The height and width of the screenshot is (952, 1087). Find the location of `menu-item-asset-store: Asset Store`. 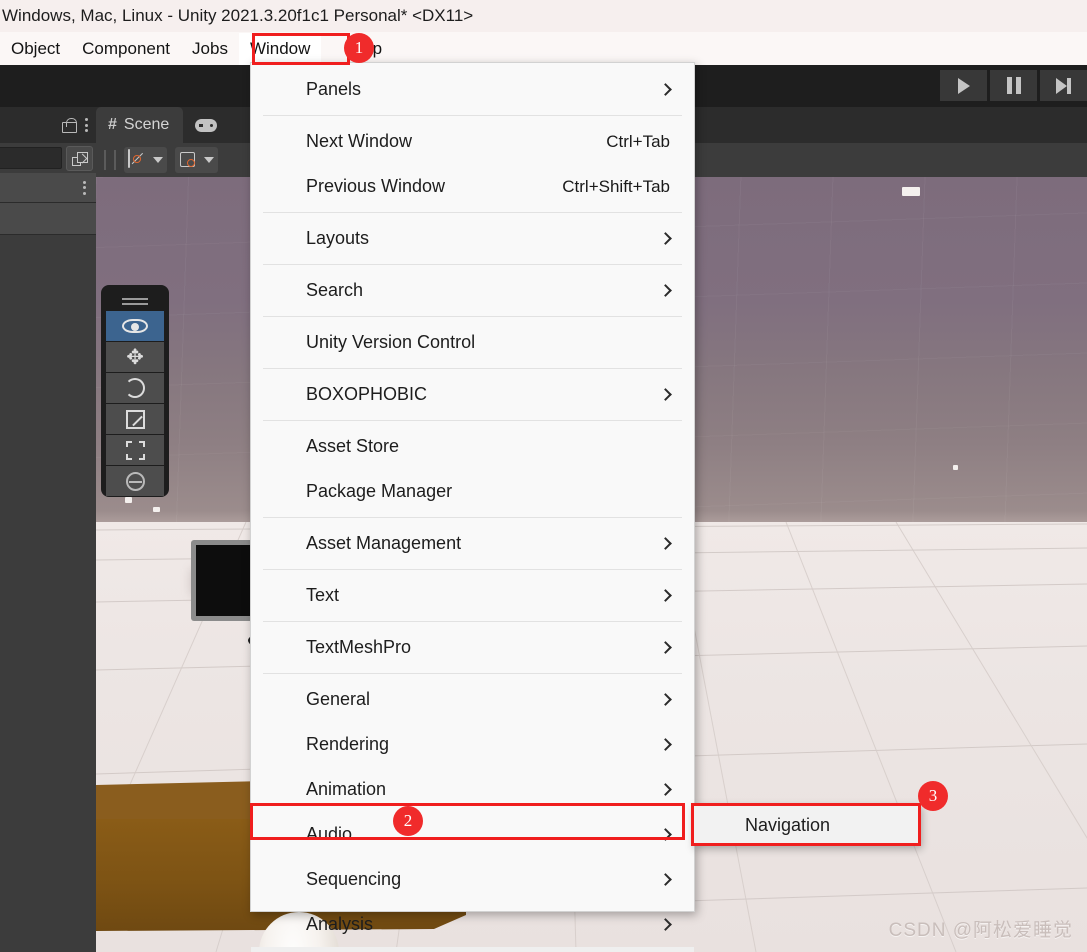

menu-item-asset-store: Asset Store is located at coordinates (472, 446).